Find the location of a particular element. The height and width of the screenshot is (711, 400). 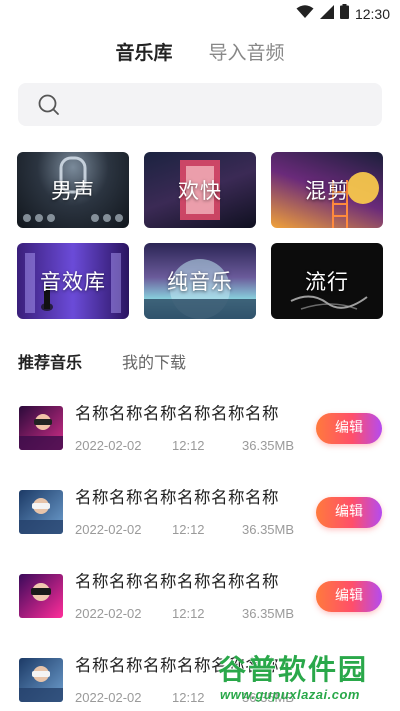

category-tile-remix: 混剪 is located at coordinates (327, 190).